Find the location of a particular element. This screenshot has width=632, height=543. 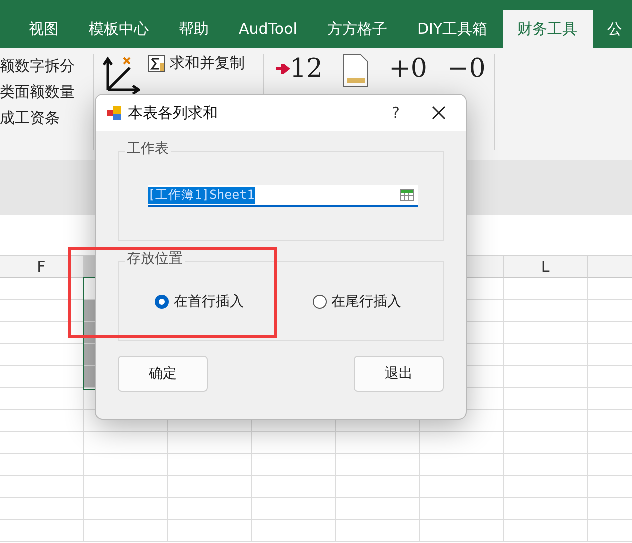

arrow-icon is located at coordinates (283, 69).